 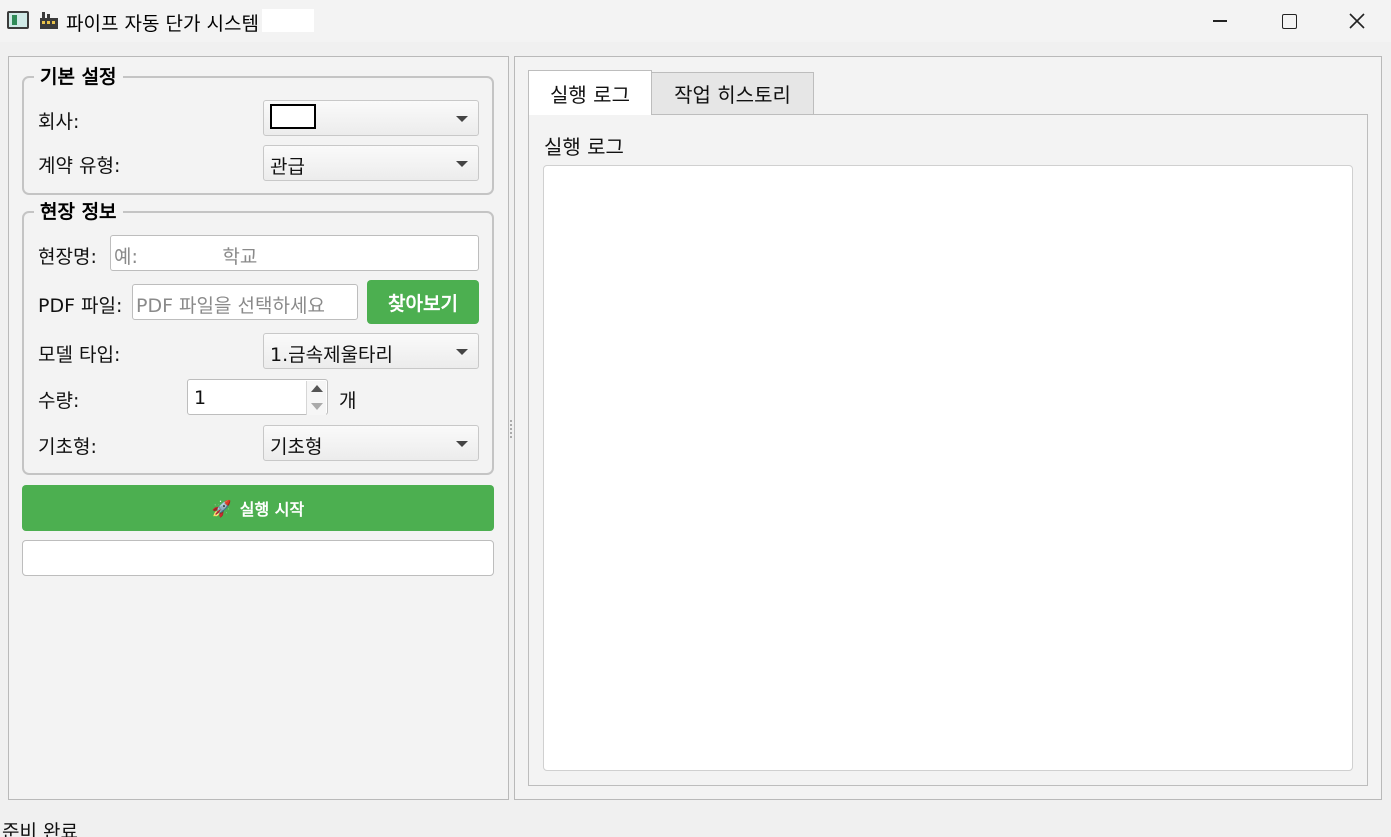 I want to click on close-icon, so click(x=1357, y=21).